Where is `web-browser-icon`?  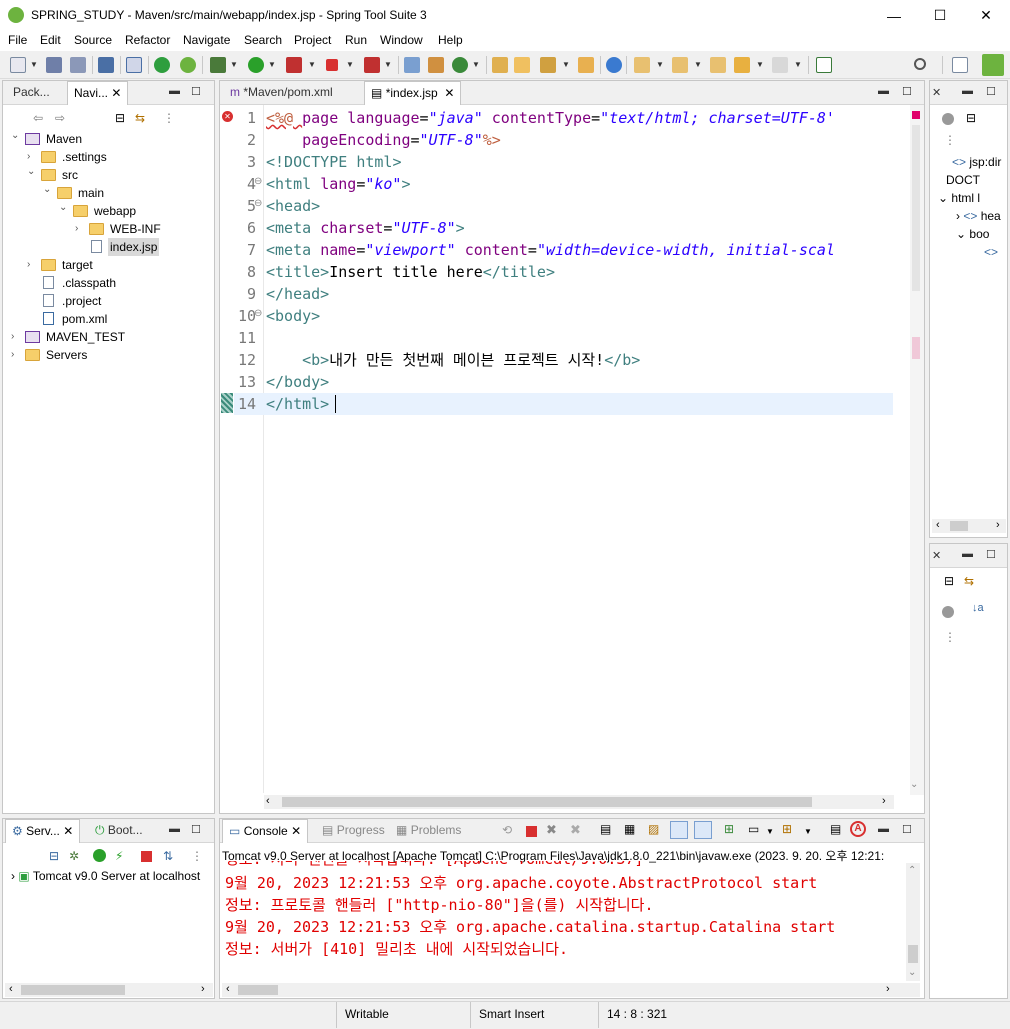 web-browser-icon is located at coordinates (614, 65).